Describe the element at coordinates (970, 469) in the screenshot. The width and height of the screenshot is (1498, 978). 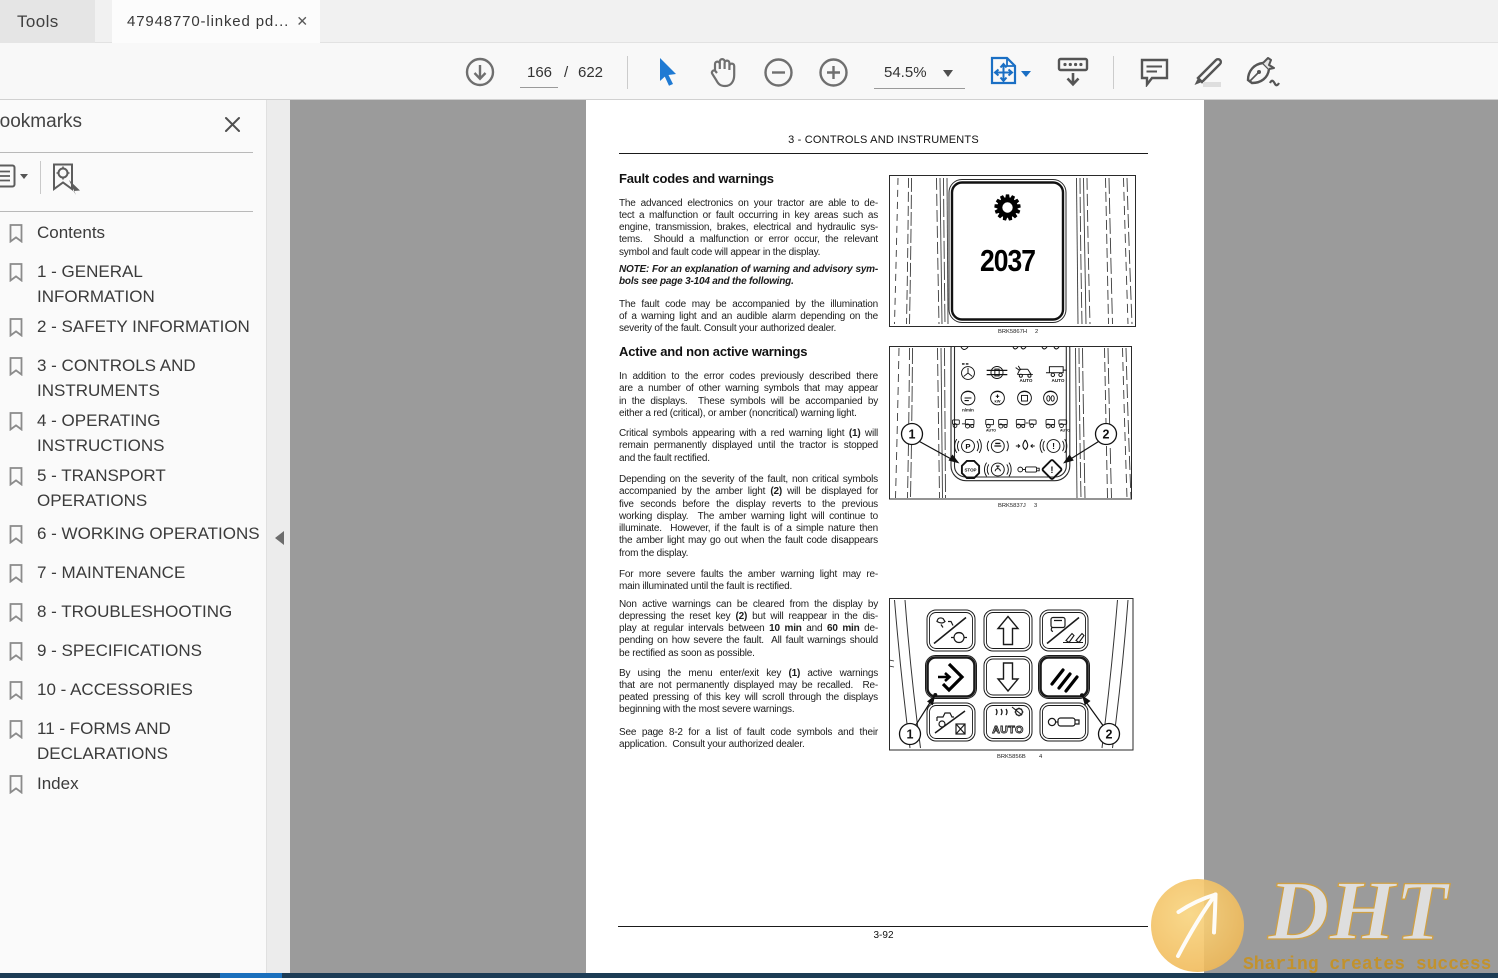
I see `svg-text: STOP` at that location.